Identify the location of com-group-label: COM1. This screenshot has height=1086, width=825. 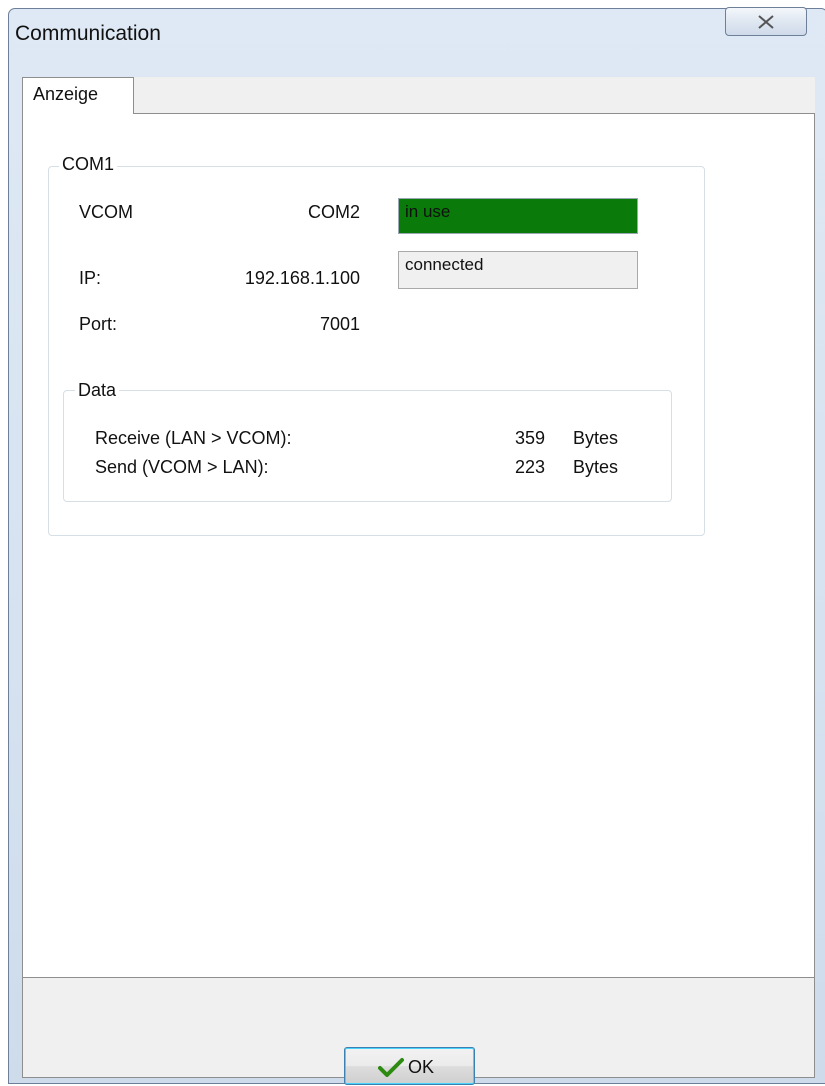
(88, 164).